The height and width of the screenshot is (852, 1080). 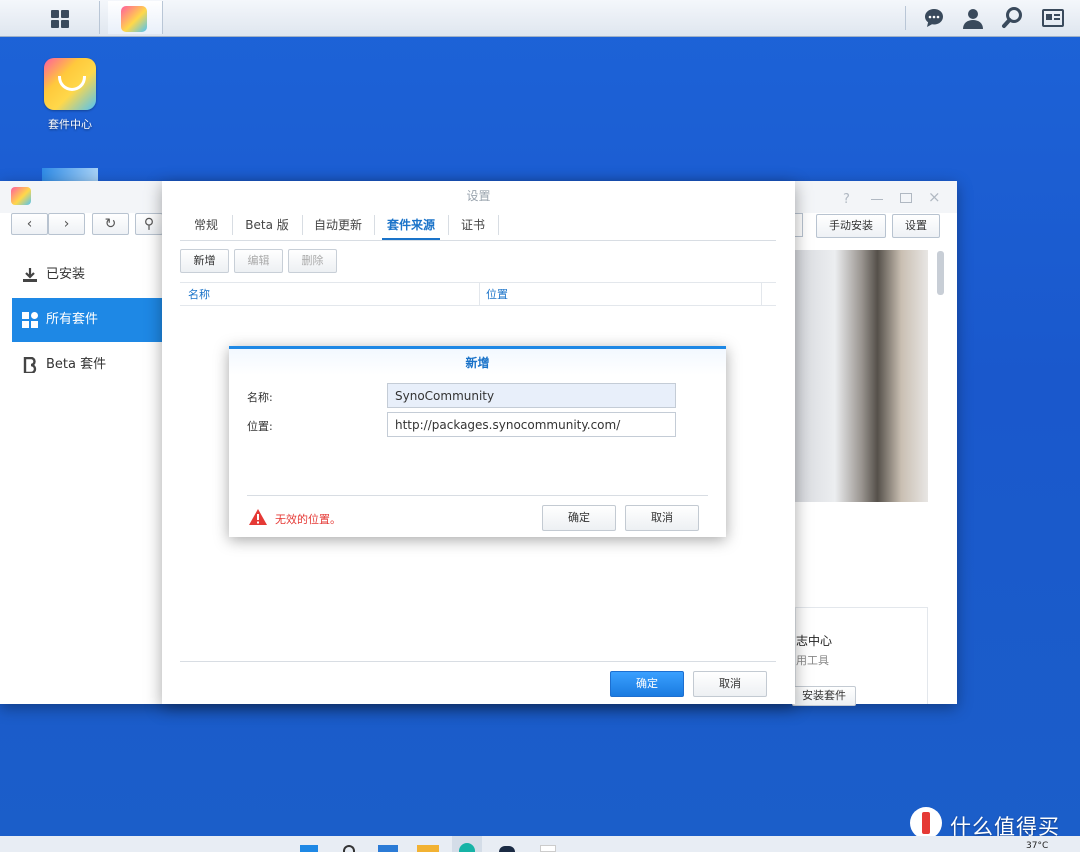 What do you see at coordinates (29, 224) in the screenshot?
I see `back-button: ‹` at bounding box center [29, 224].